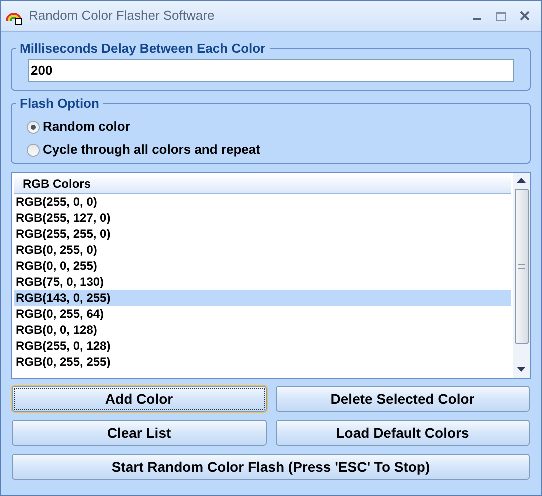  What do you see at coordinates (525, 16) in the screenshot?
I see `close-icon` at bounding box center [525, 16].